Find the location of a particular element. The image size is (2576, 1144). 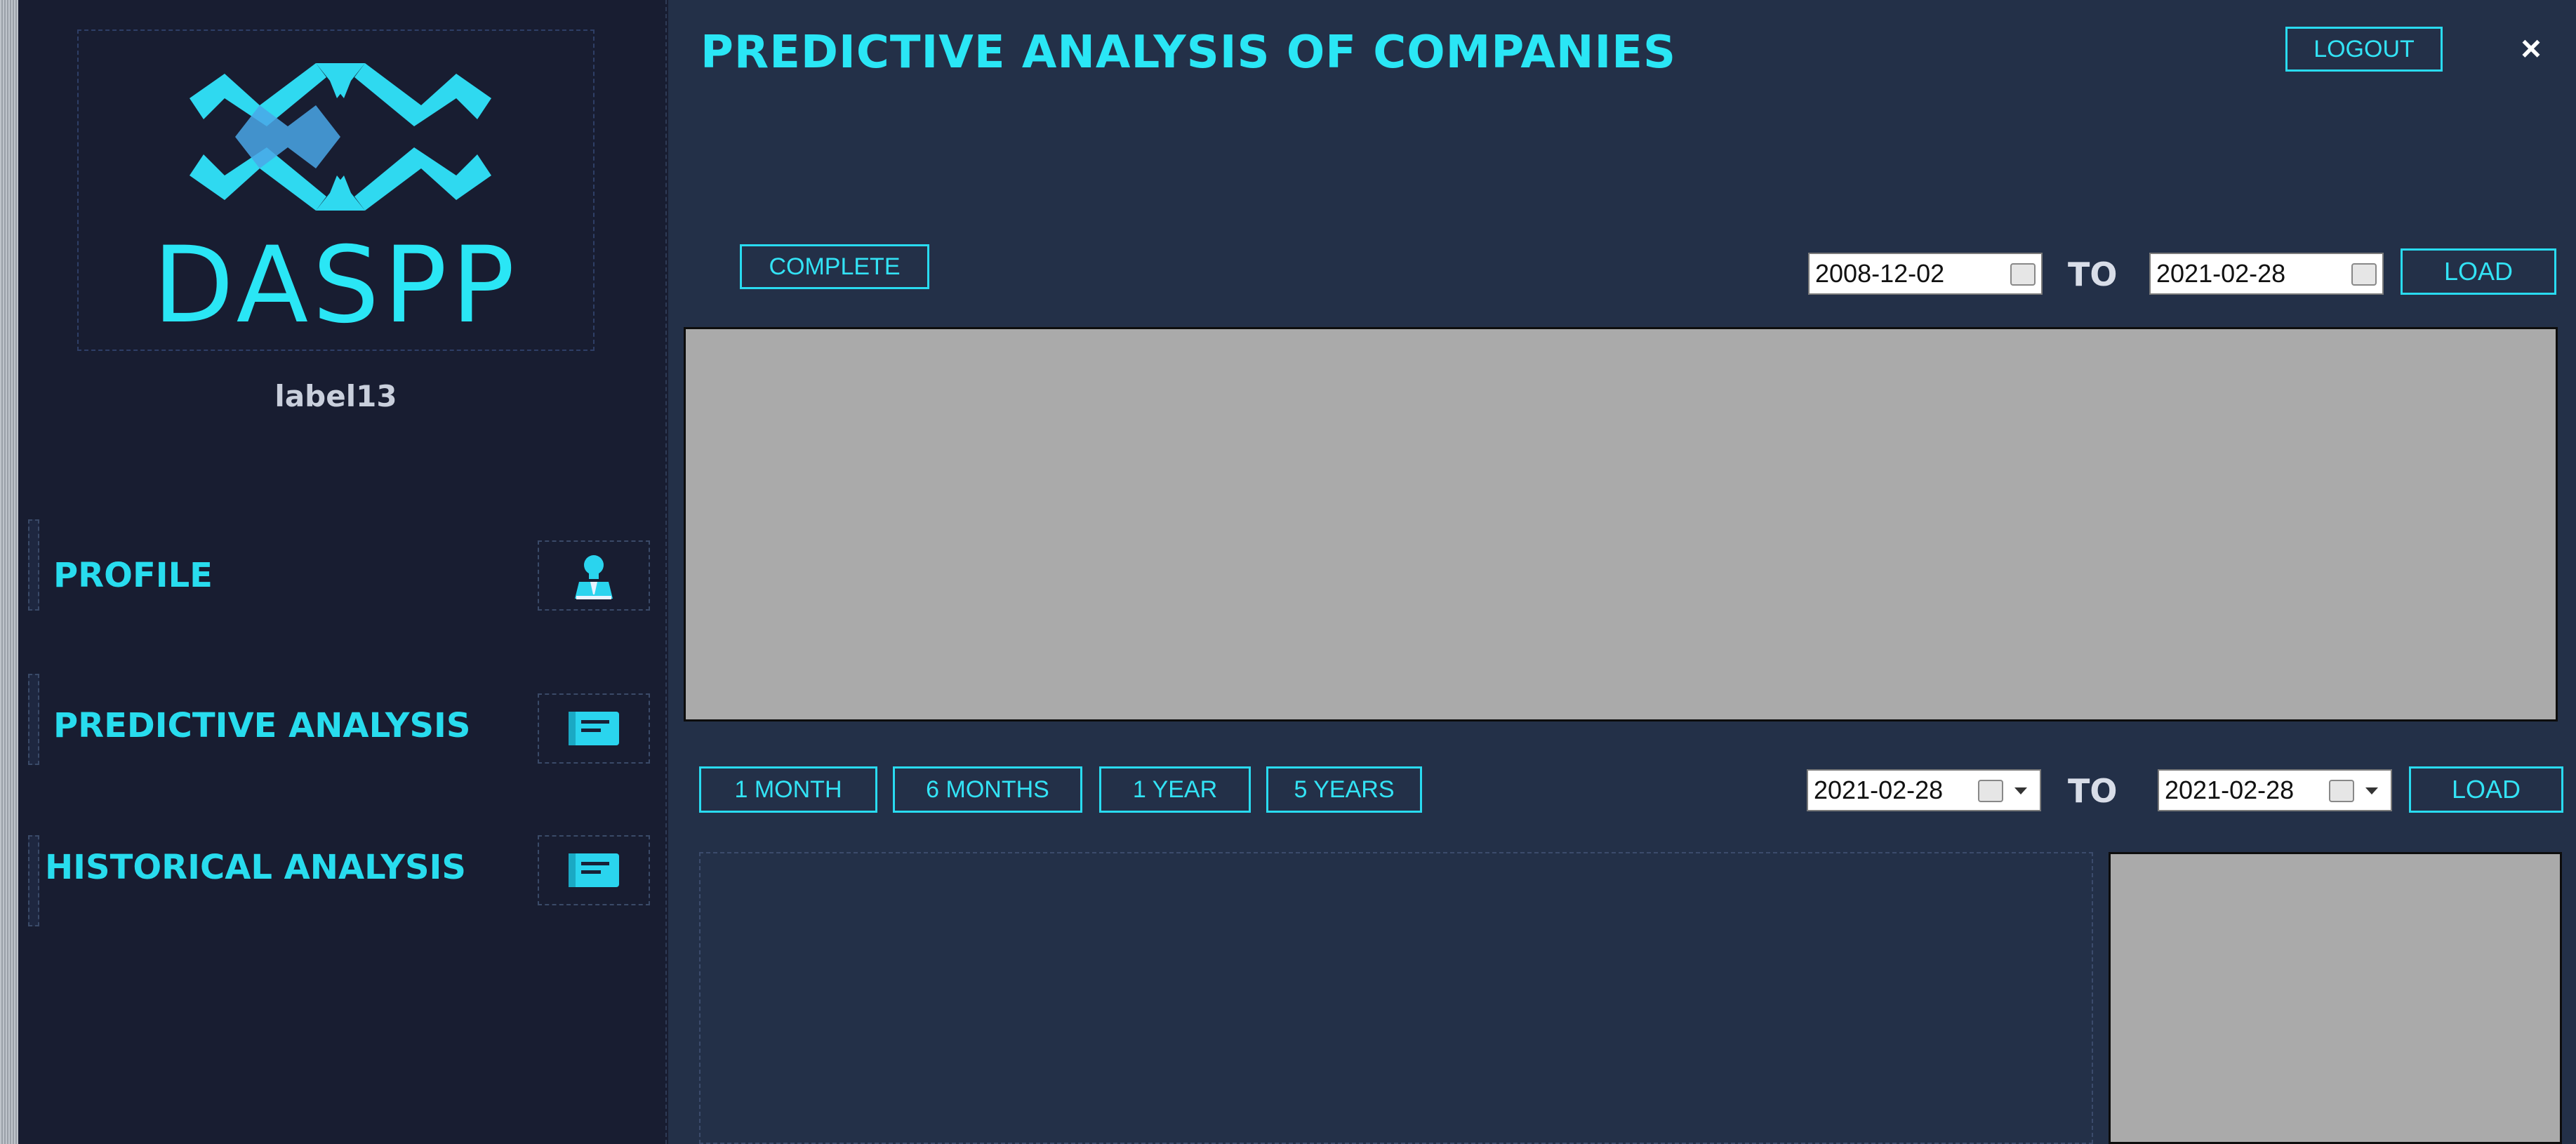

logo-text: DASPP is located at coordinates (335, 286).